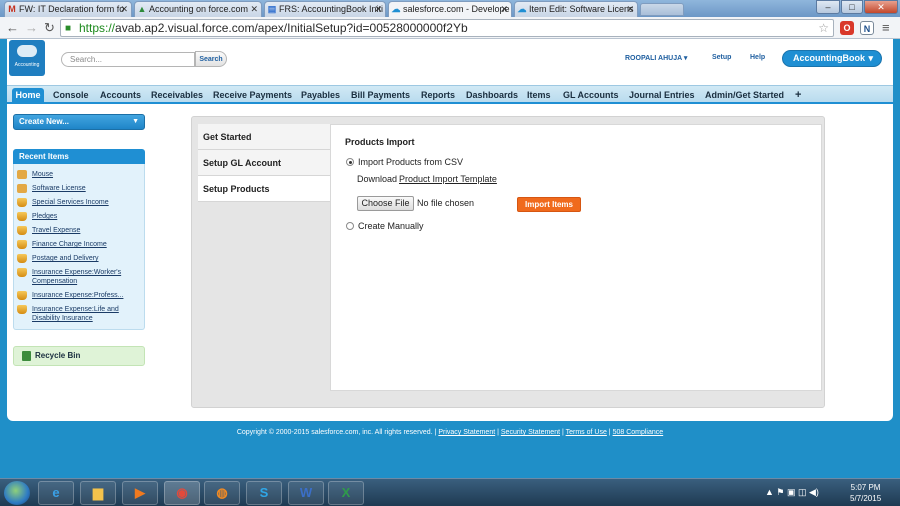 This screenshot has height=506, width=900. I want to click on tab-receivables: Receivables, so click(177, 96).